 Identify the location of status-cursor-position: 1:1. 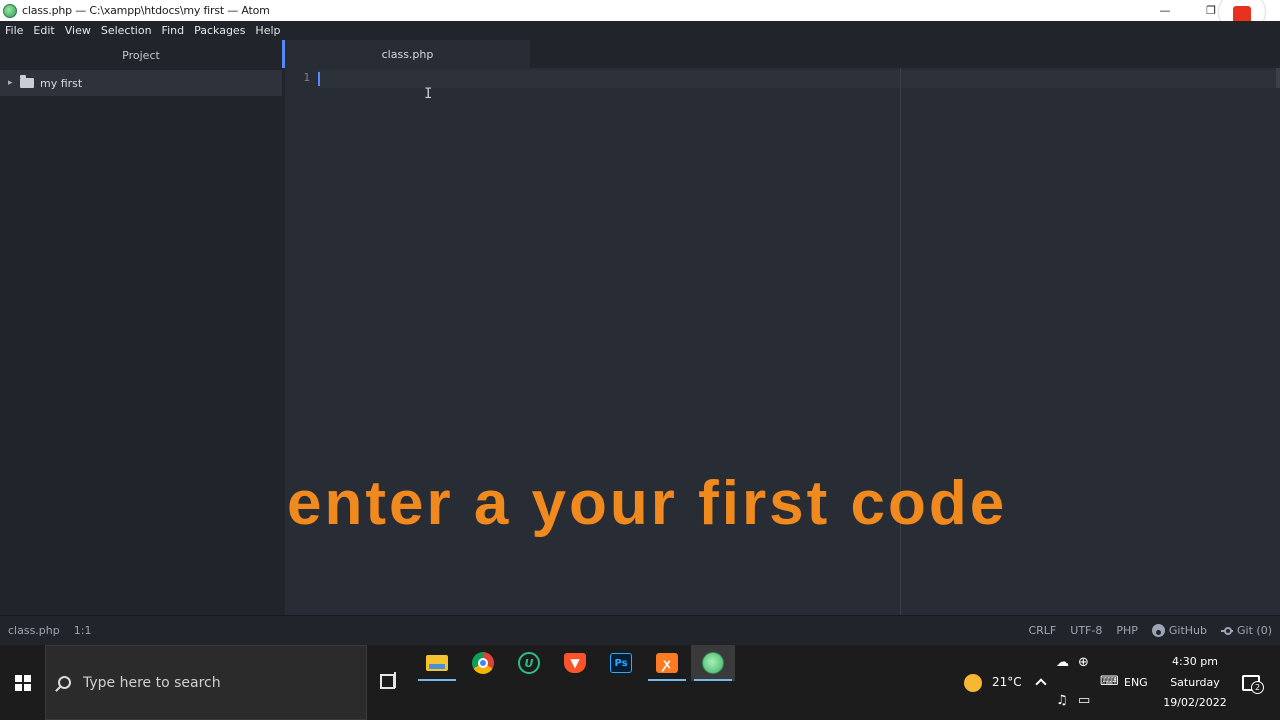
(83, 630).